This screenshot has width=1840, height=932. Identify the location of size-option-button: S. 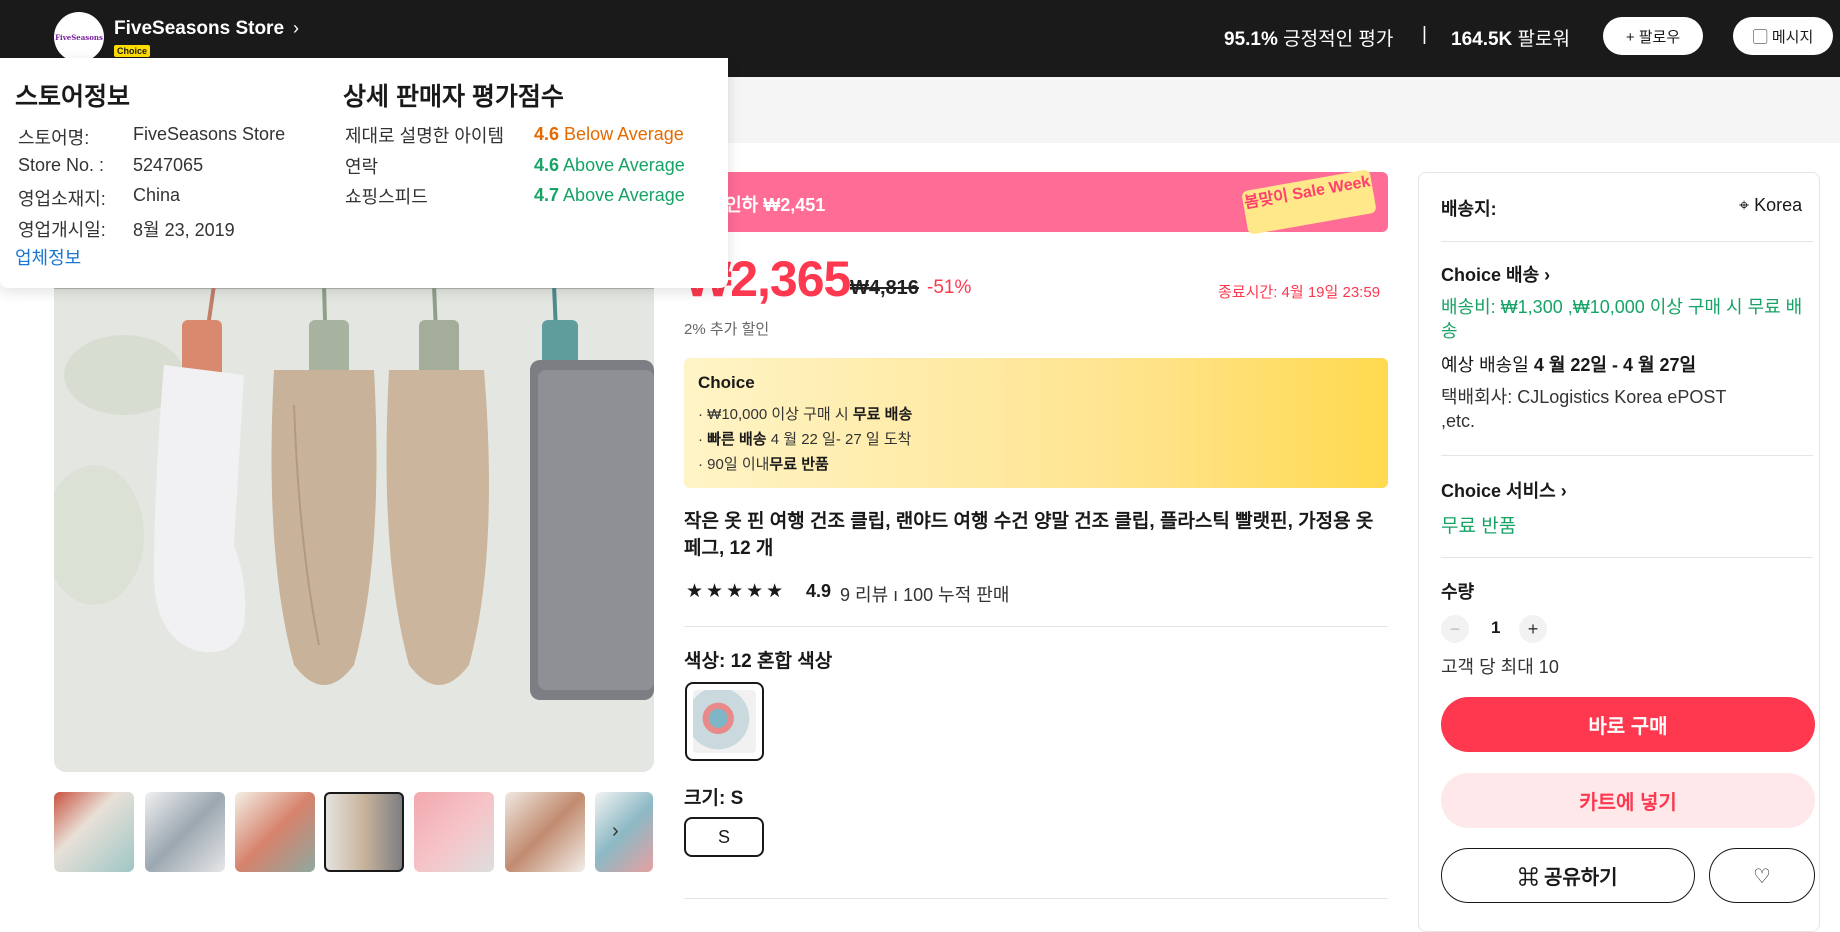
(724, 837).